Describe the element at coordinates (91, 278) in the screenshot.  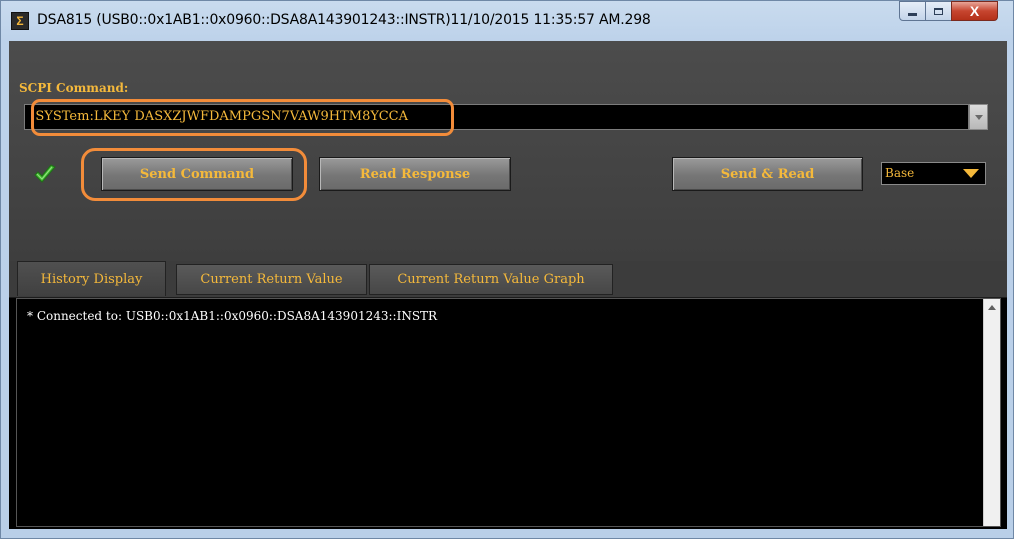
I see `tab-history-display: History Display` at that location.